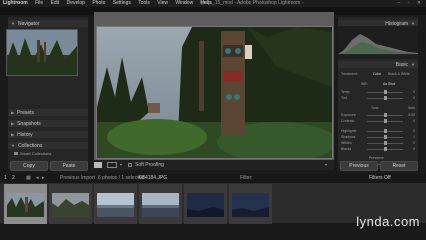 The width and height of the screenshot is (426, 240). I want to click on soft-proofing-label: Soft Proofing, so click(149, 165).